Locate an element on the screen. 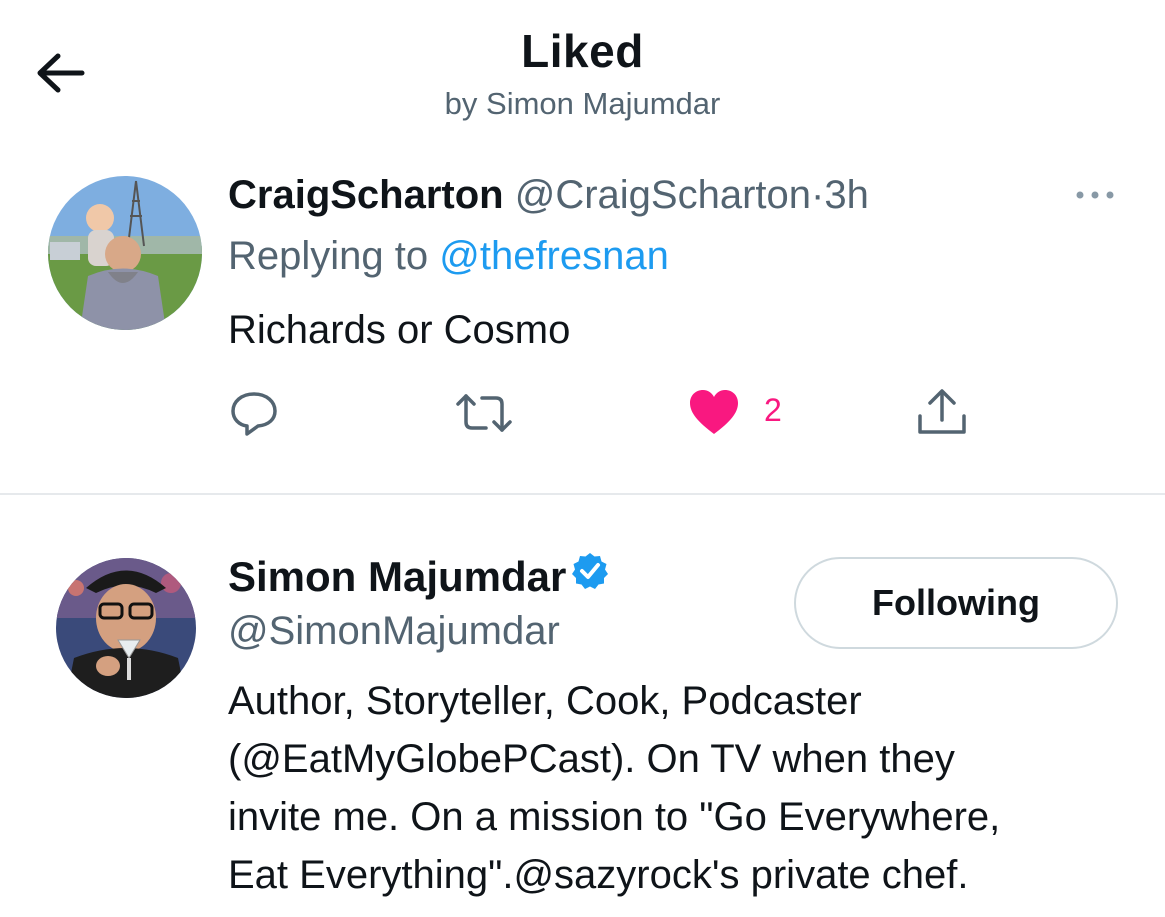  tweet-text: Richards or Cosmo is located at coordinates (399, 330).